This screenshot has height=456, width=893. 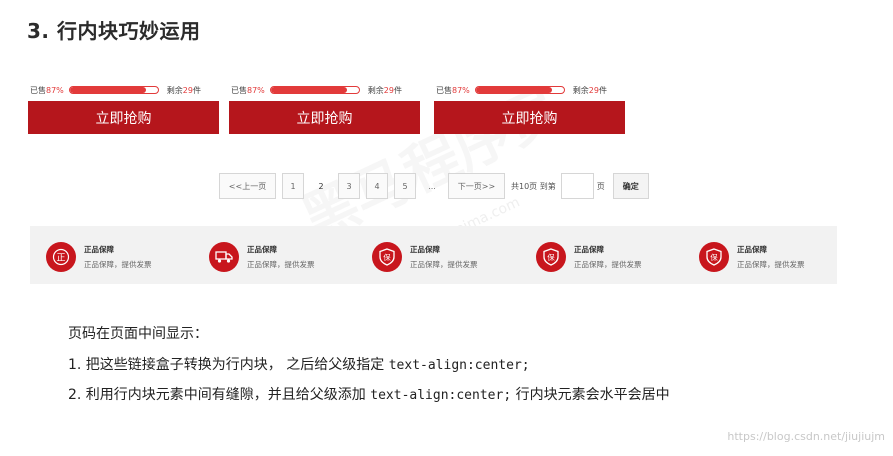 What do you see at coordinates (349, 186) in the screenshot?
I see `page-link-3: 3` at bounding box center [349, 186].